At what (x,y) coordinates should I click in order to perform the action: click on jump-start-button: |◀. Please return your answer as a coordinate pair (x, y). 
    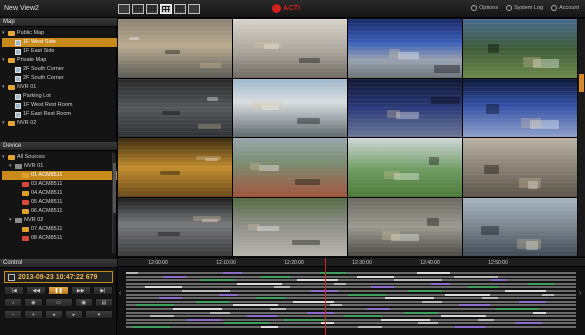
    Looking at the image, I should click on (14, 290).